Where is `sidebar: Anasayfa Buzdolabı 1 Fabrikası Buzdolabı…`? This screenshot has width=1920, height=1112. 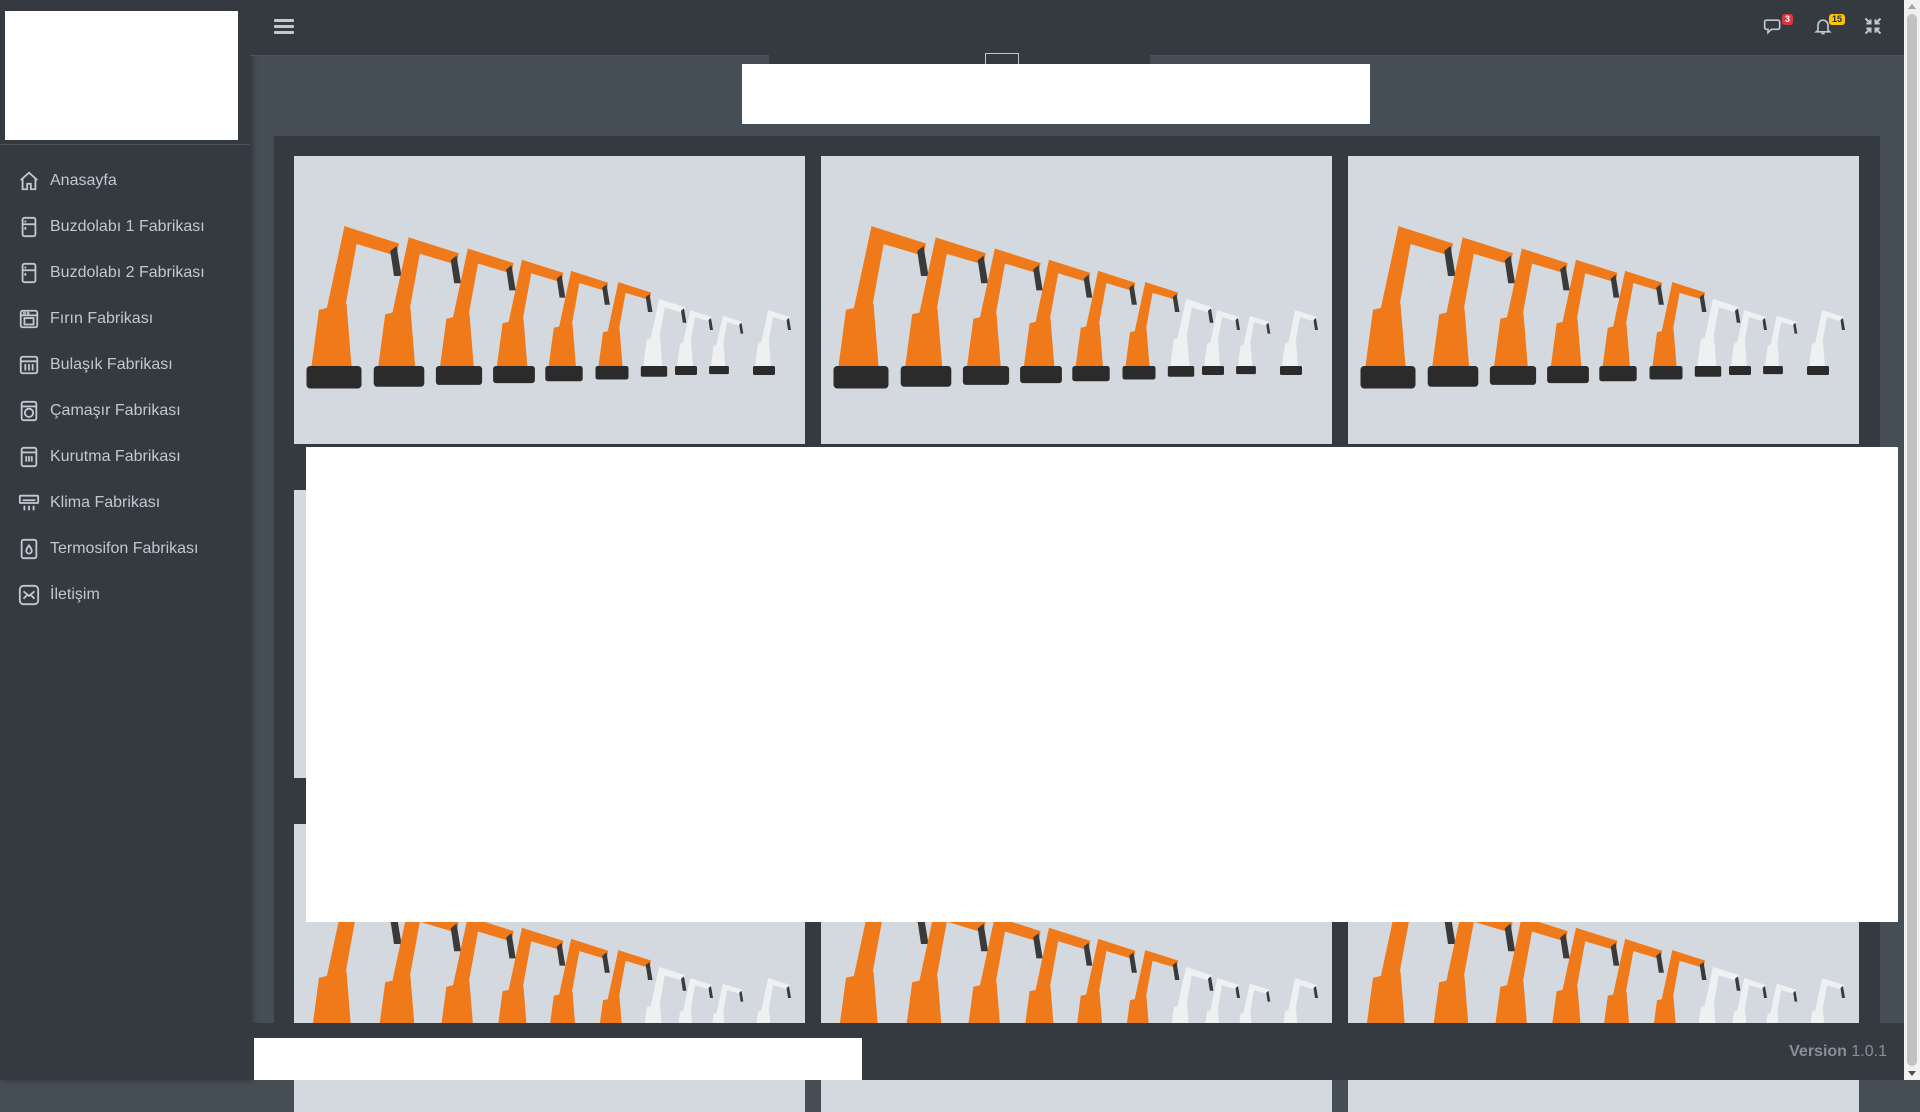
sidebar: Anasayfa Buzdolabı 1 Fabrikası Buzdolabı… is located at coordinates (125, 540).